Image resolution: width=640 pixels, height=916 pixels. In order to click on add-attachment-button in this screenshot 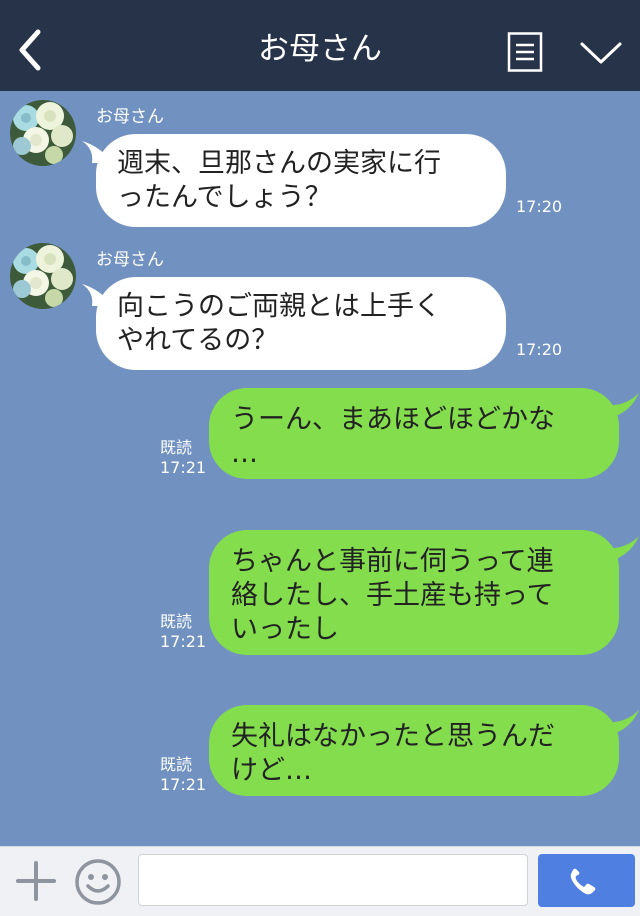, I will do `click(36, 881)`.